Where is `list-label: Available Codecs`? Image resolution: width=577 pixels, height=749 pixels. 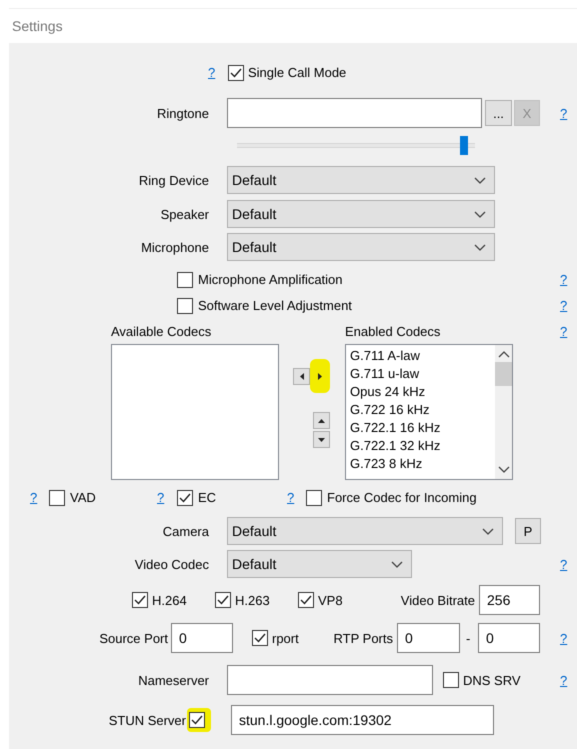 list-label: Available Codecs is located at coordinates (161, 331).